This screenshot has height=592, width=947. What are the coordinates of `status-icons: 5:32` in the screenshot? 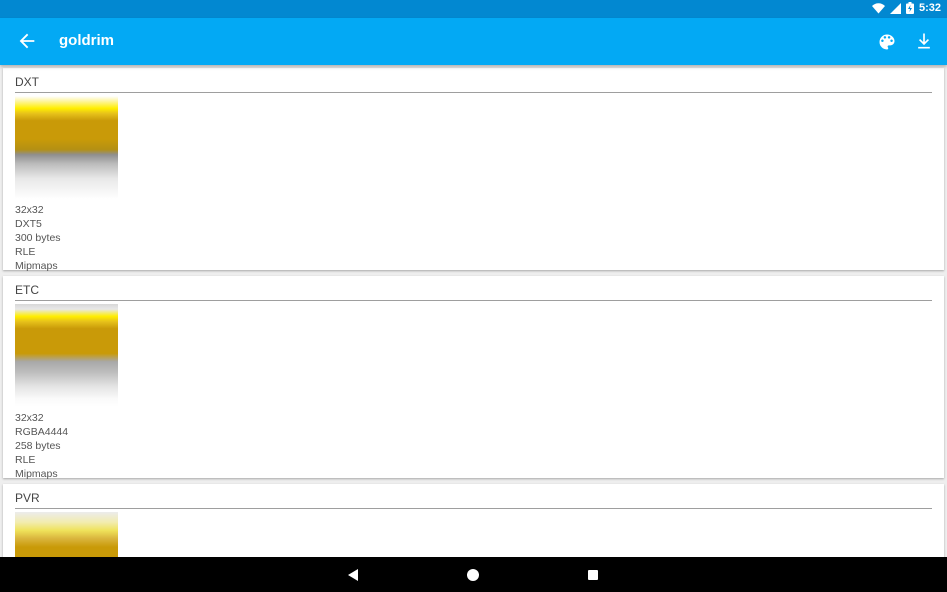 It's located at (906, 8).